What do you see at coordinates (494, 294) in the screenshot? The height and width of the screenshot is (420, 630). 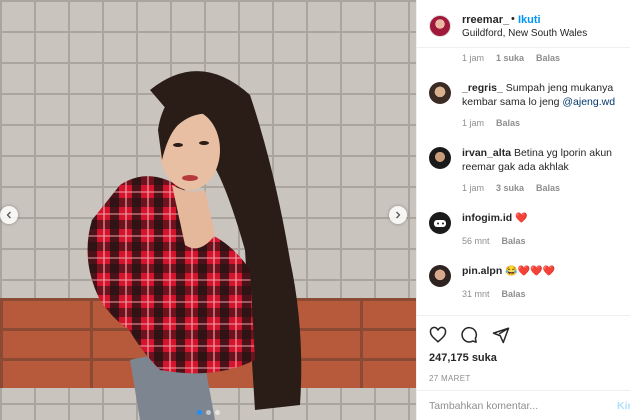 I see `comment-meta: 31 mnt Balas` at bounding box center [494, 294].